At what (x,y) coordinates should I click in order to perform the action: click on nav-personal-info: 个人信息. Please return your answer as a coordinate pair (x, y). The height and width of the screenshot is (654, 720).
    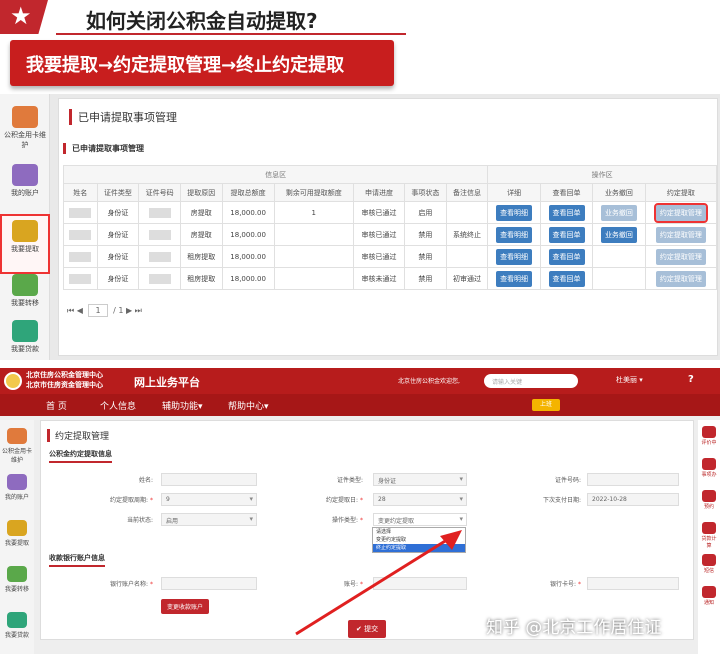
    Looking at the image, I should click on (118, 405).